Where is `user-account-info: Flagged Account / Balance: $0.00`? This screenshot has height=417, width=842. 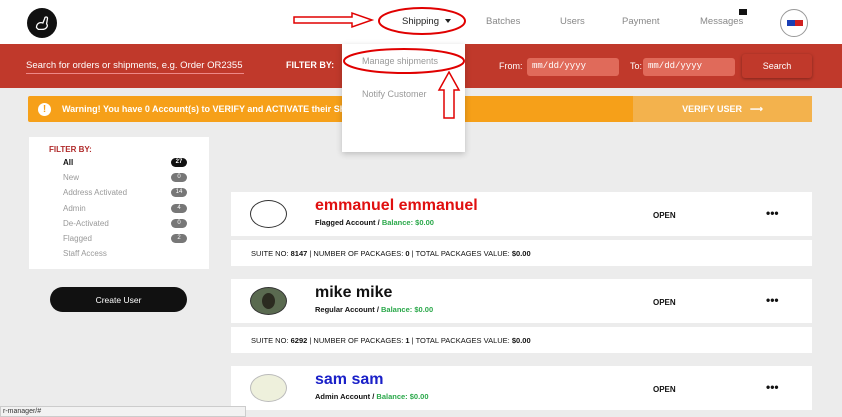
user-account-info: Flagged Account / Balance: $0.00 is located at coordinates (374, 222).